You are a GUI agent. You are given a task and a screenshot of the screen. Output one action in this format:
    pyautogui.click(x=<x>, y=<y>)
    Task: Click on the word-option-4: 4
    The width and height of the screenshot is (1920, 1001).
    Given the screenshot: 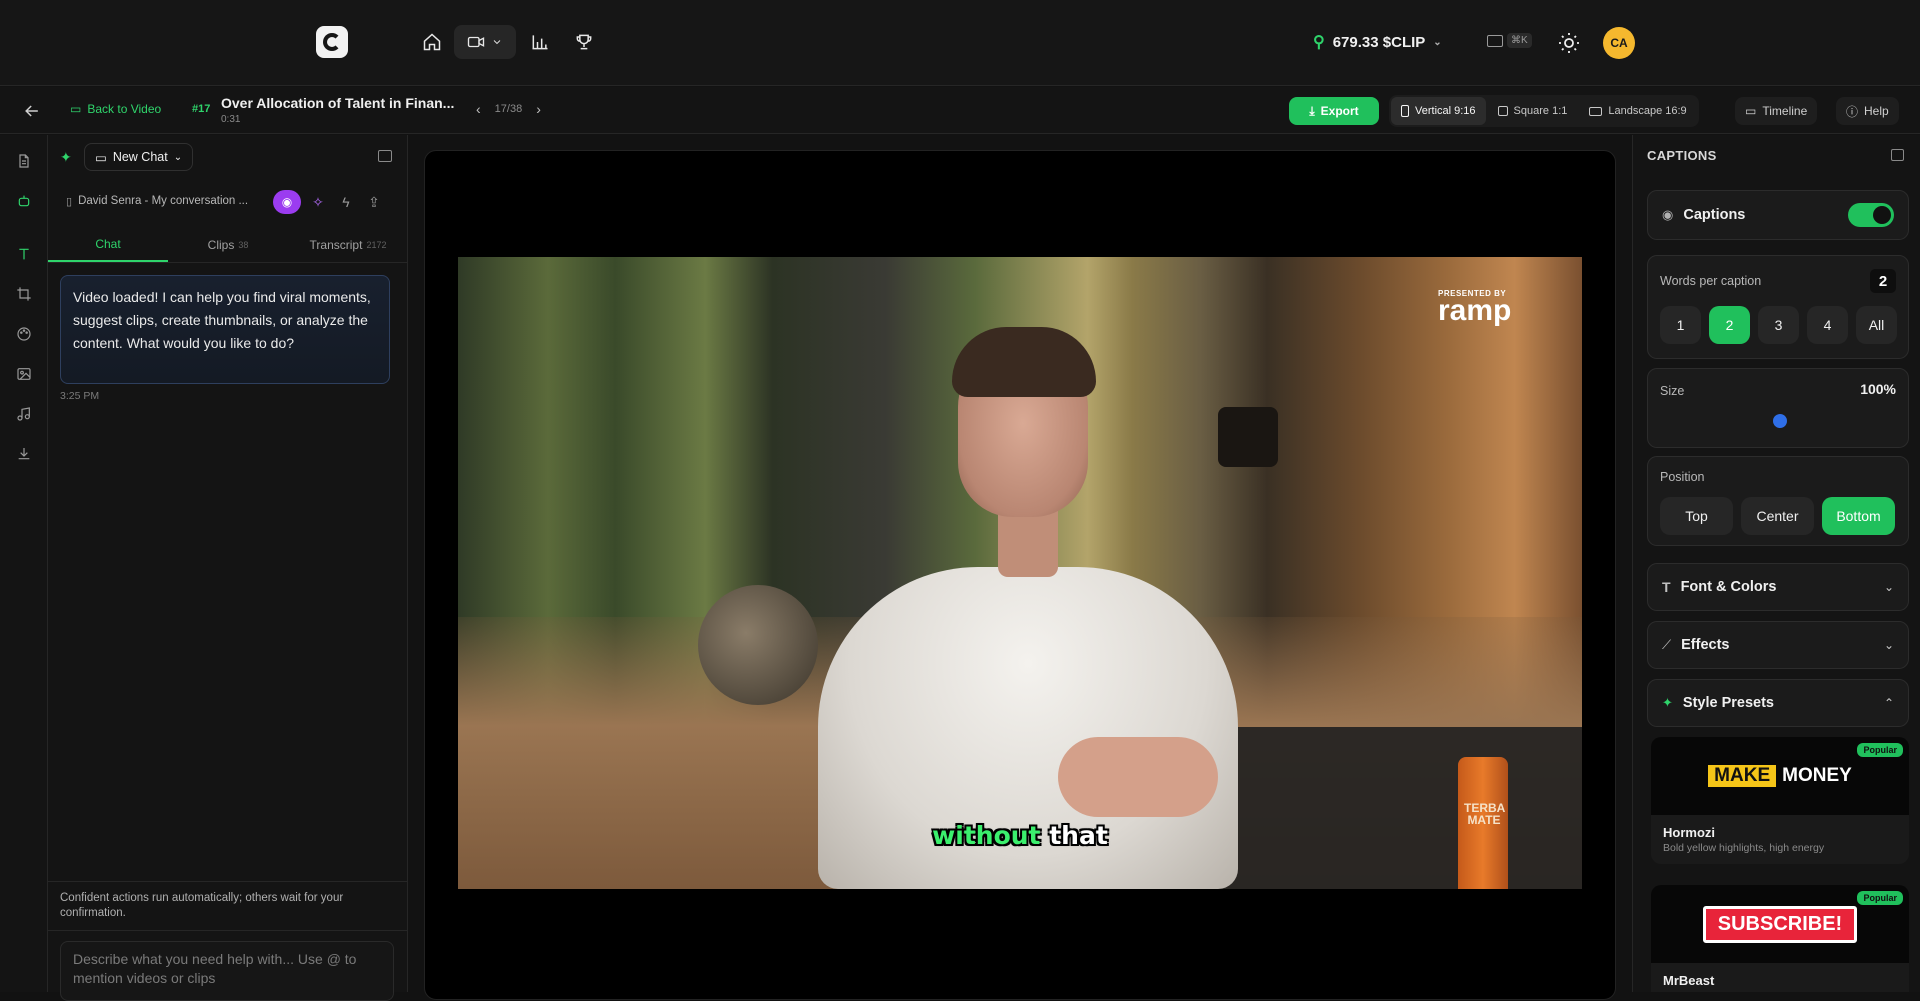 What is the action you would take?
    pyautogui.click(x=1827, y=325)
    